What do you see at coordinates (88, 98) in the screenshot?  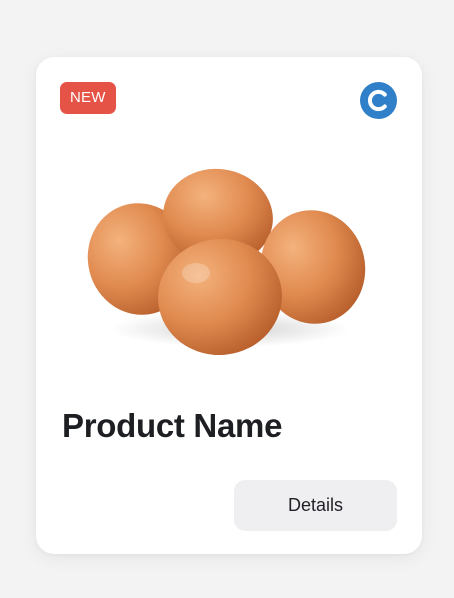 I see `new-badge: NEW` at bounding box center [88, 98].